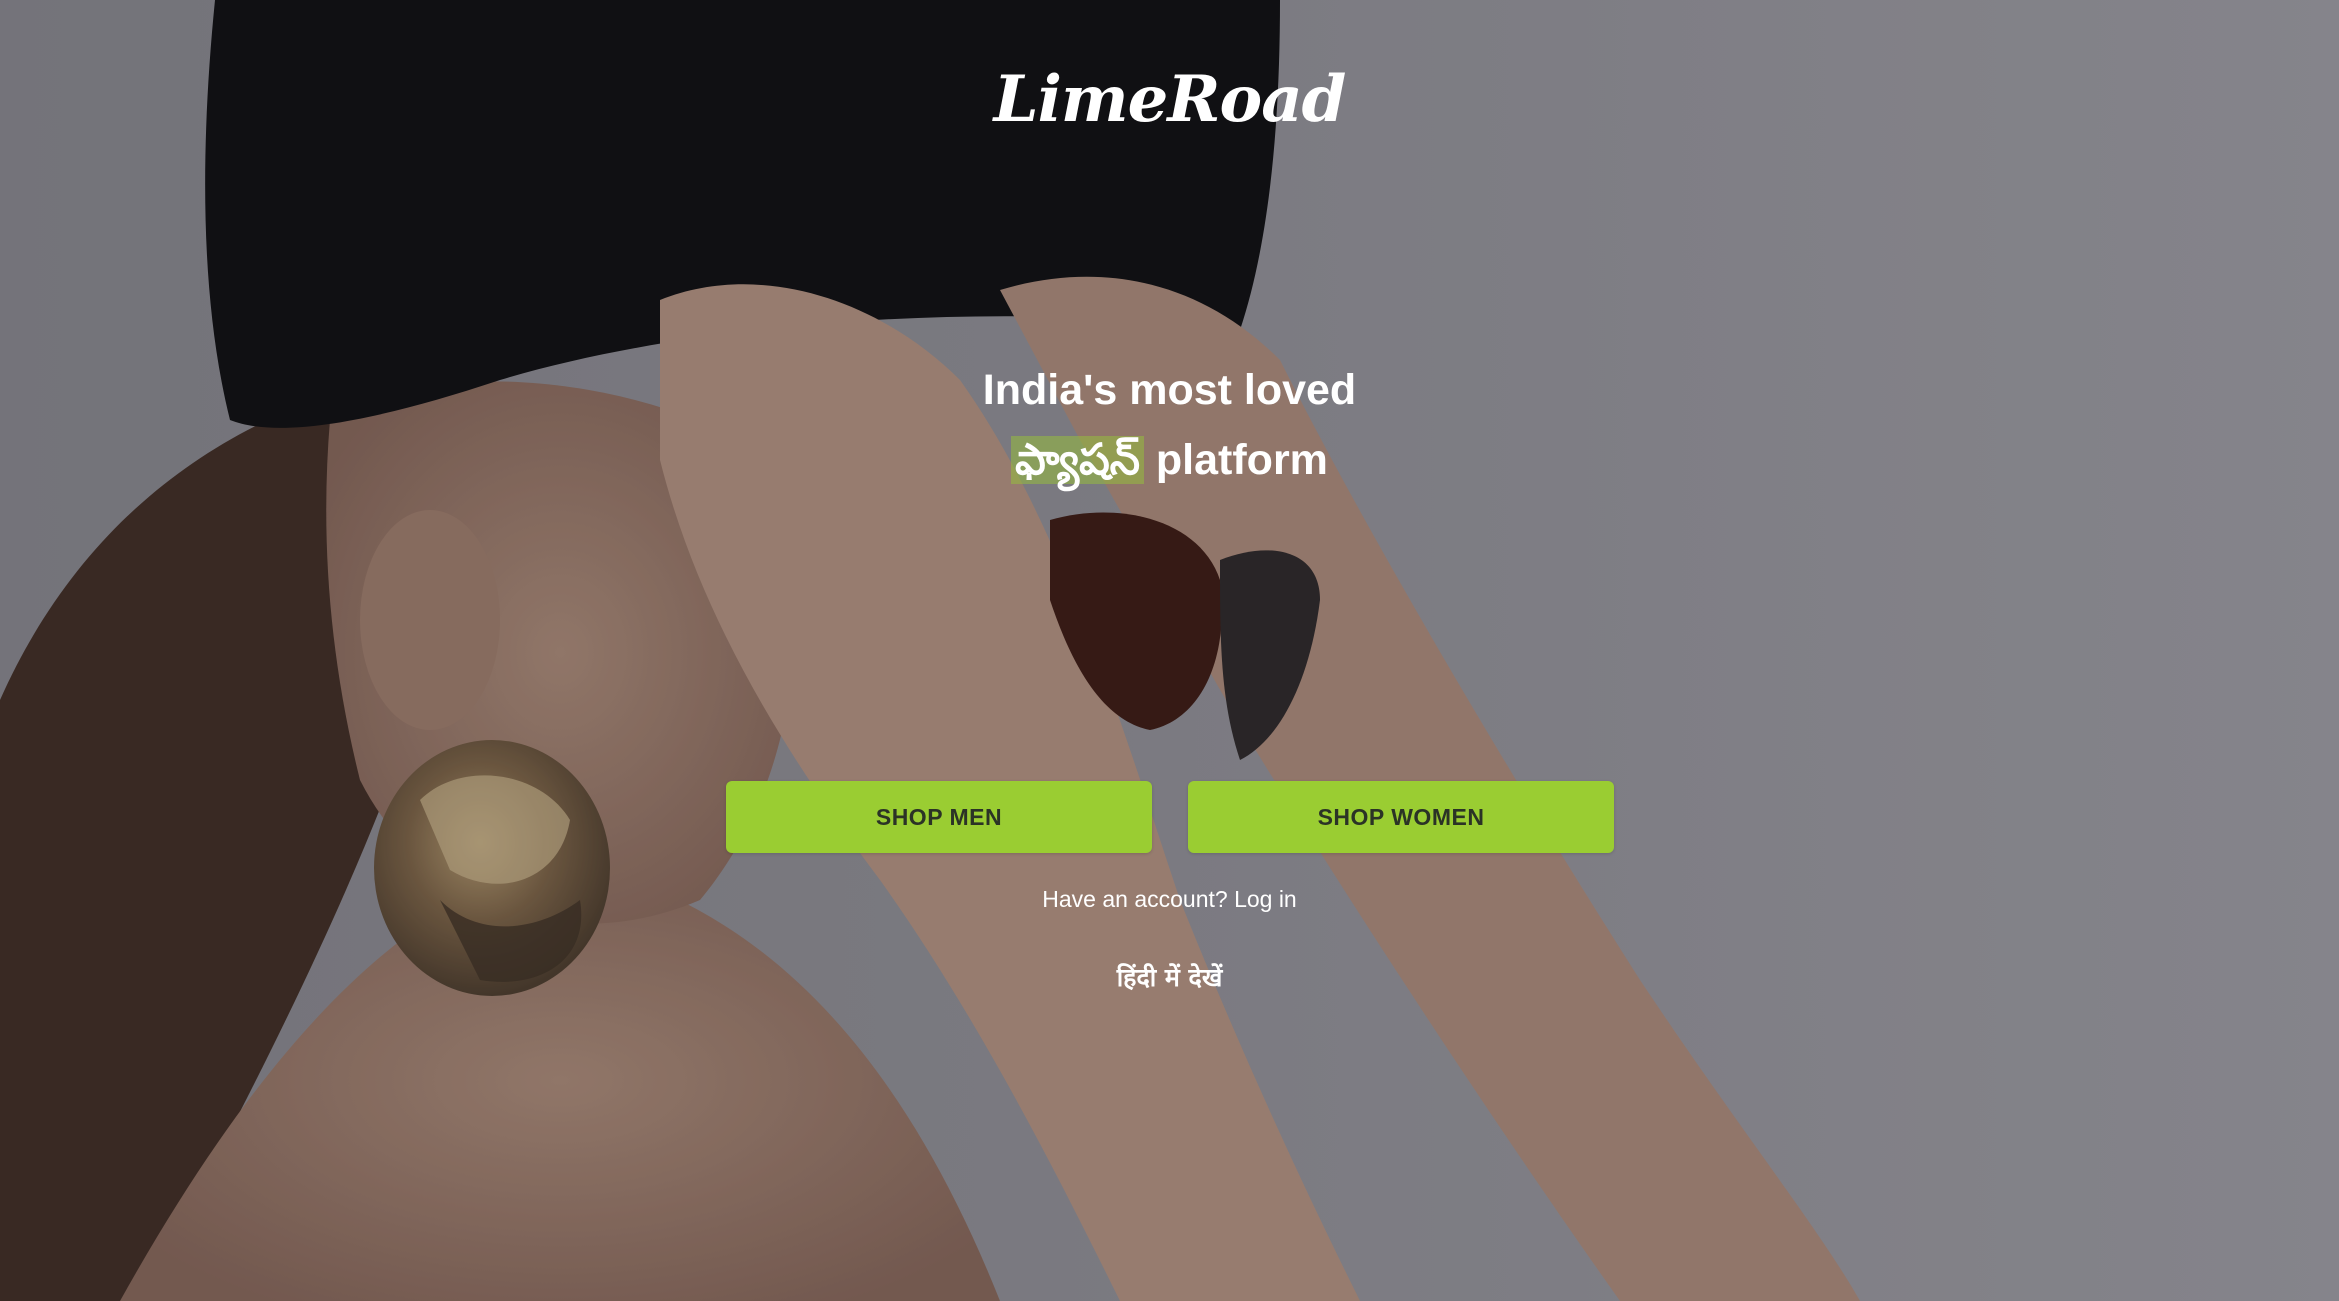 The width and height of the screenshot is (2339, 1301). I want to click on shop-women-button: SHOP WOMEN, so click(1401, 817).